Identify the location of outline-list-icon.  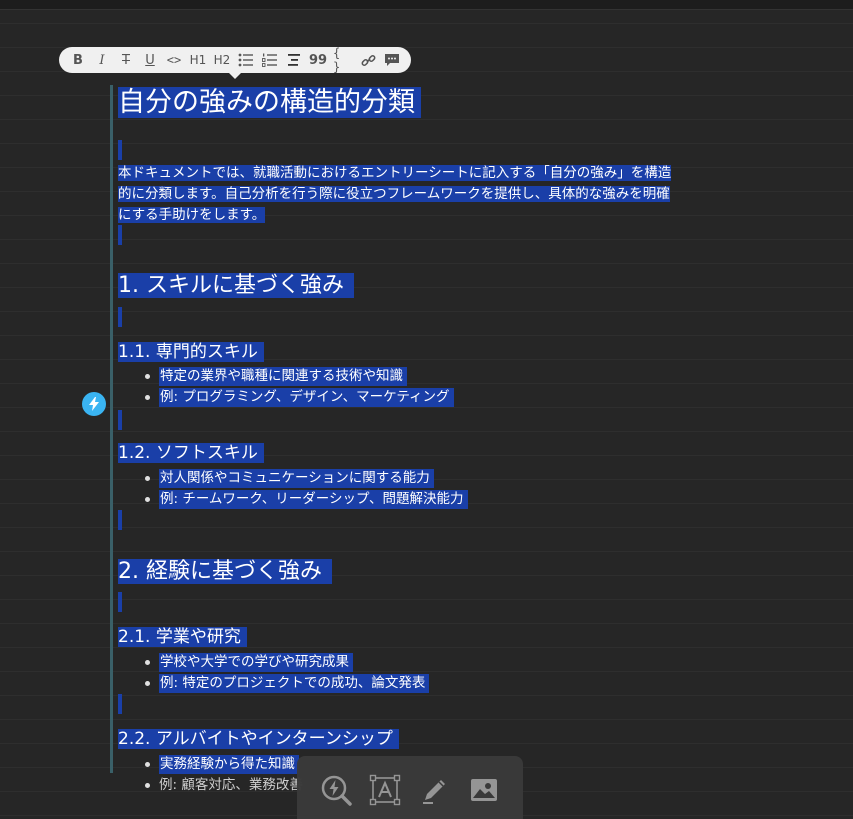
(294, 60).